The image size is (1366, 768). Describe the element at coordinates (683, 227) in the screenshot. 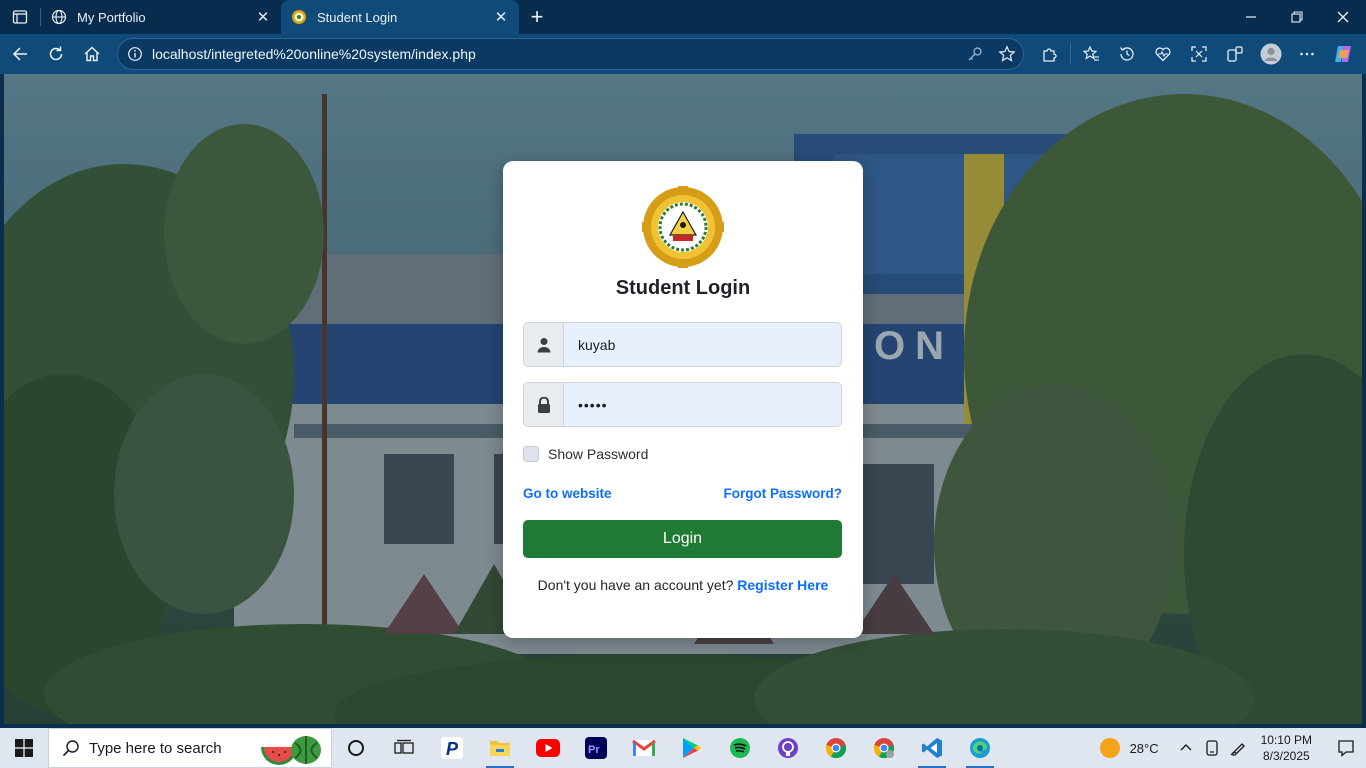

I see `school-seal-logo` at that location.